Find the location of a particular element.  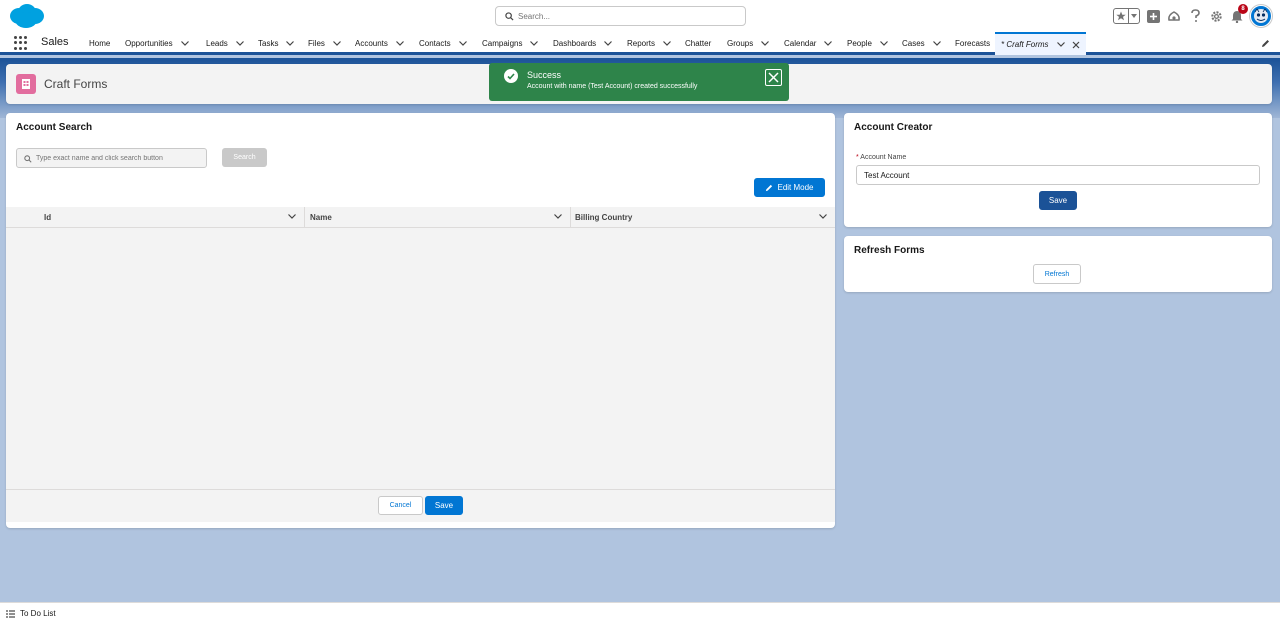

nav-item-label: Reports is located at coordinates (641, 43).